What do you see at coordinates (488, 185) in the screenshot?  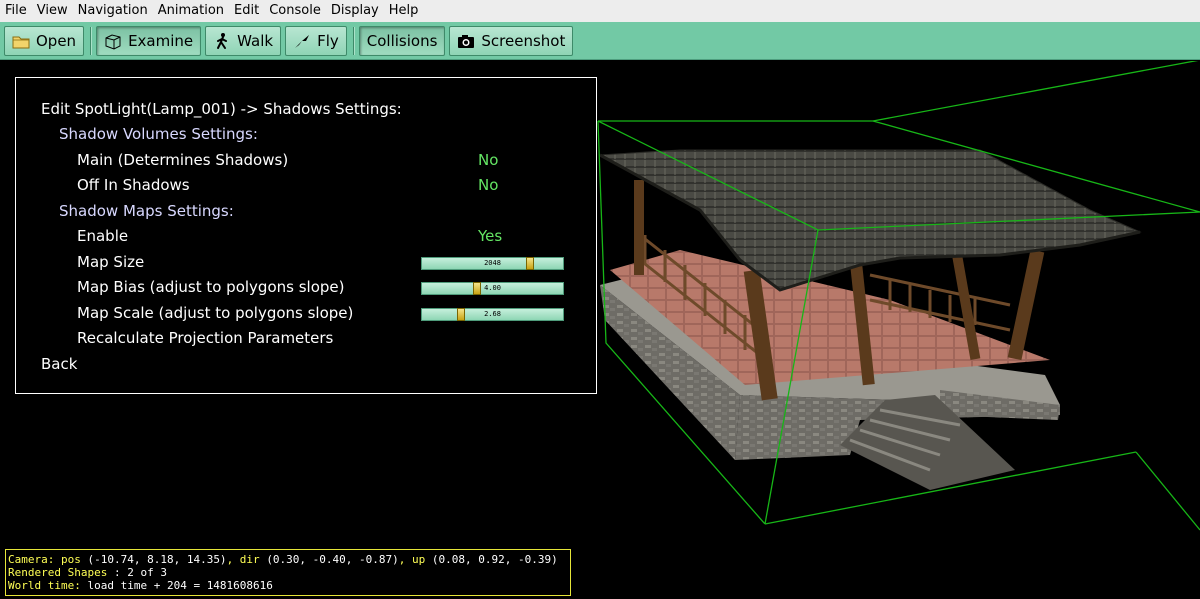 I see `off-in-shadows-value: No` at bounding box center [488, 185].